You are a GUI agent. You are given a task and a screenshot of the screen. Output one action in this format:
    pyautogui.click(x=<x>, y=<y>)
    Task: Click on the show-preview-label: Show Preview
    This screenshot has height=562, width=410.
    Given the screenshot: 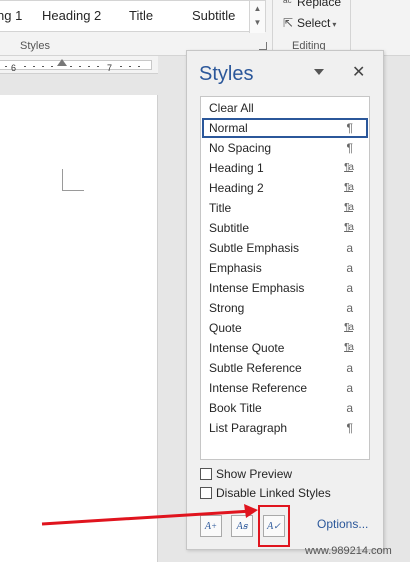 What is the action you would take?
    pyautogui.click(x=254, y=474)
    